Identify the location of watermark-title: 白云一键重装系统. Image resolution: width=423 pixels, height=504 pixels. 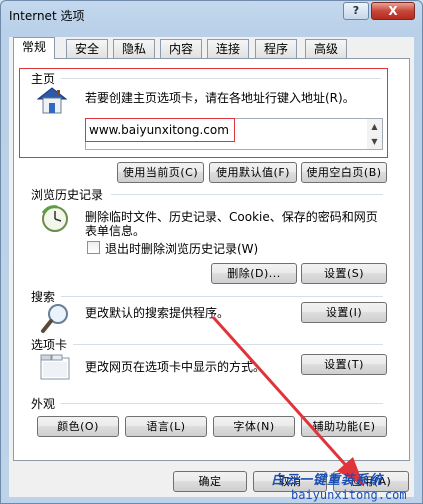
(327, 480).